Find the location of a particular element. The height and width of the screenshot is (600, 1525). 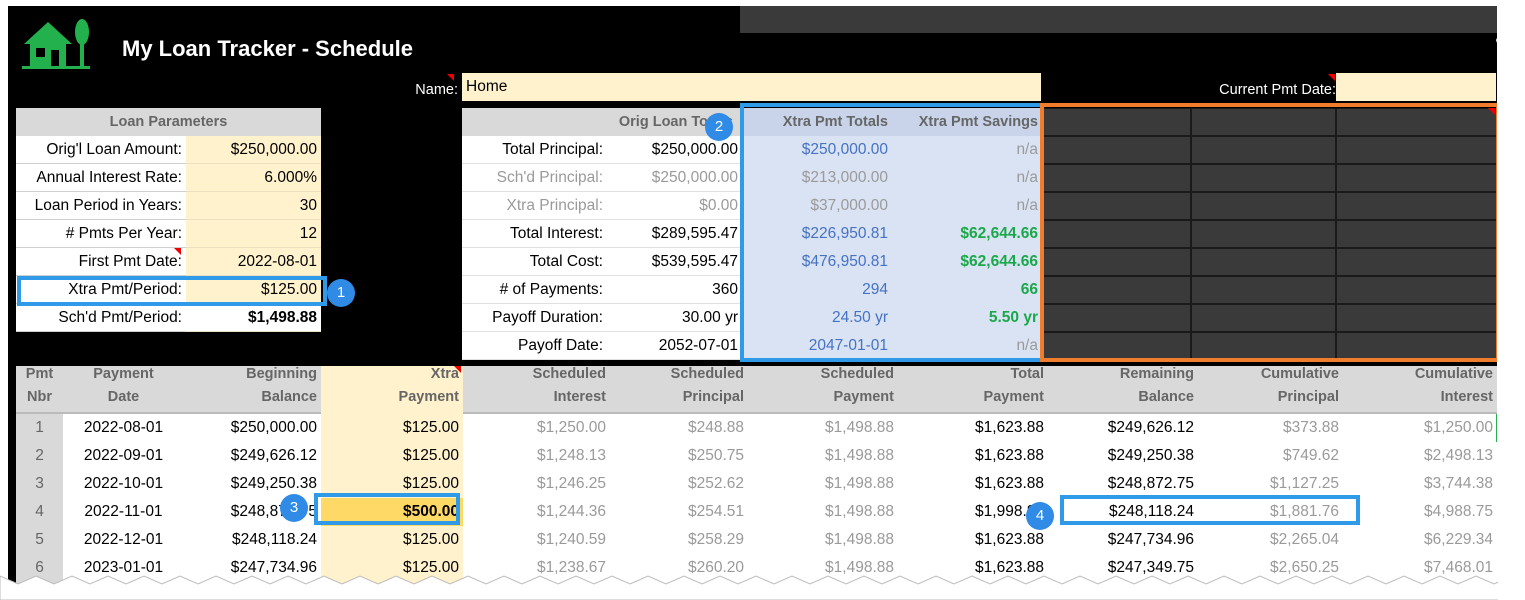

schedule-cell: $749.62 is located at coordinates (1310, 455).